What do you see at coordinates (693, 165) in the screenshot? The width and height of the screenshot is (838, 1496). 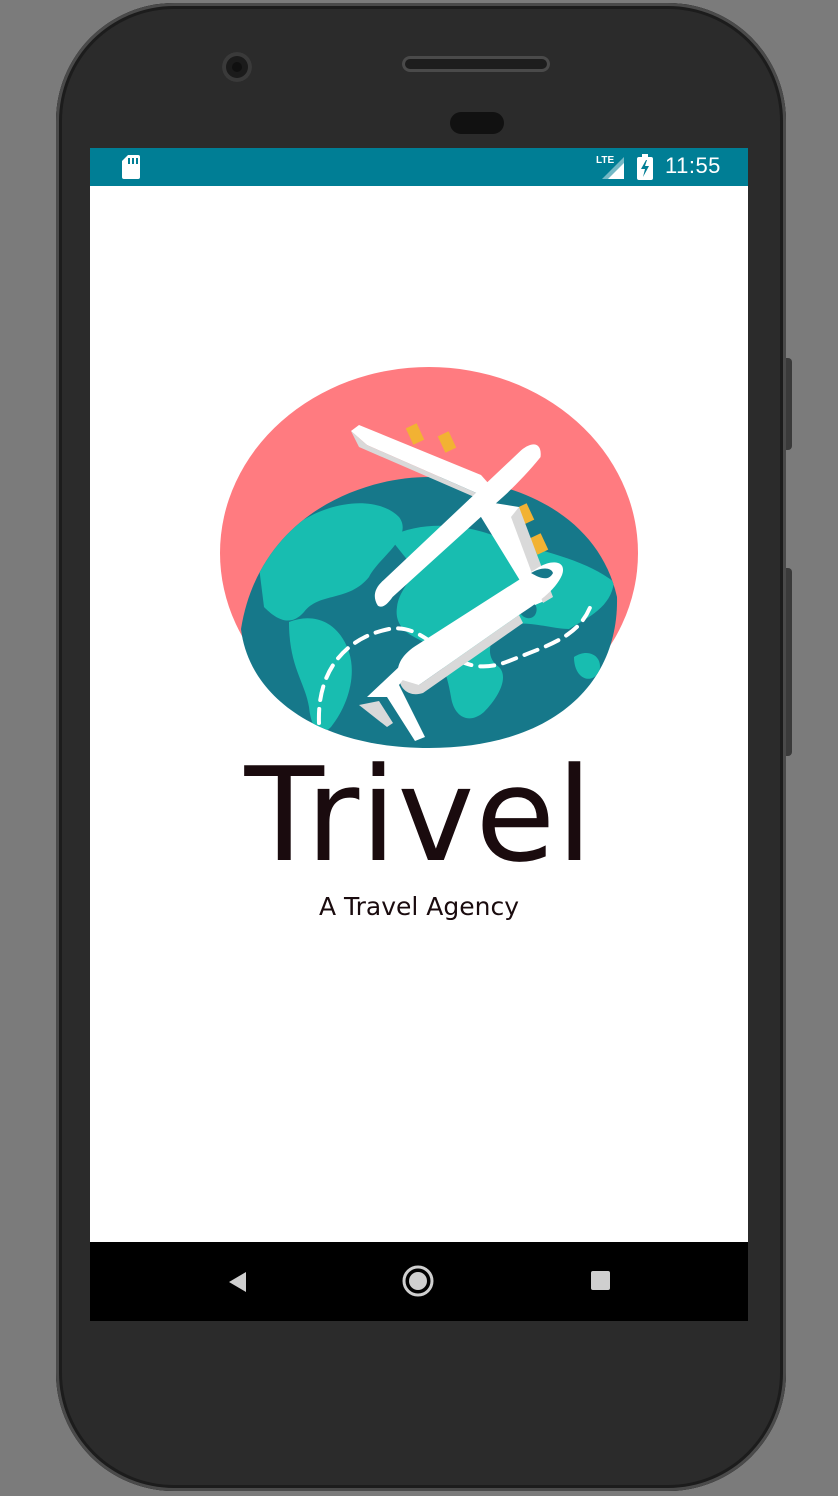 I see `status-time: 11:55` at bounding box center [693, 165].